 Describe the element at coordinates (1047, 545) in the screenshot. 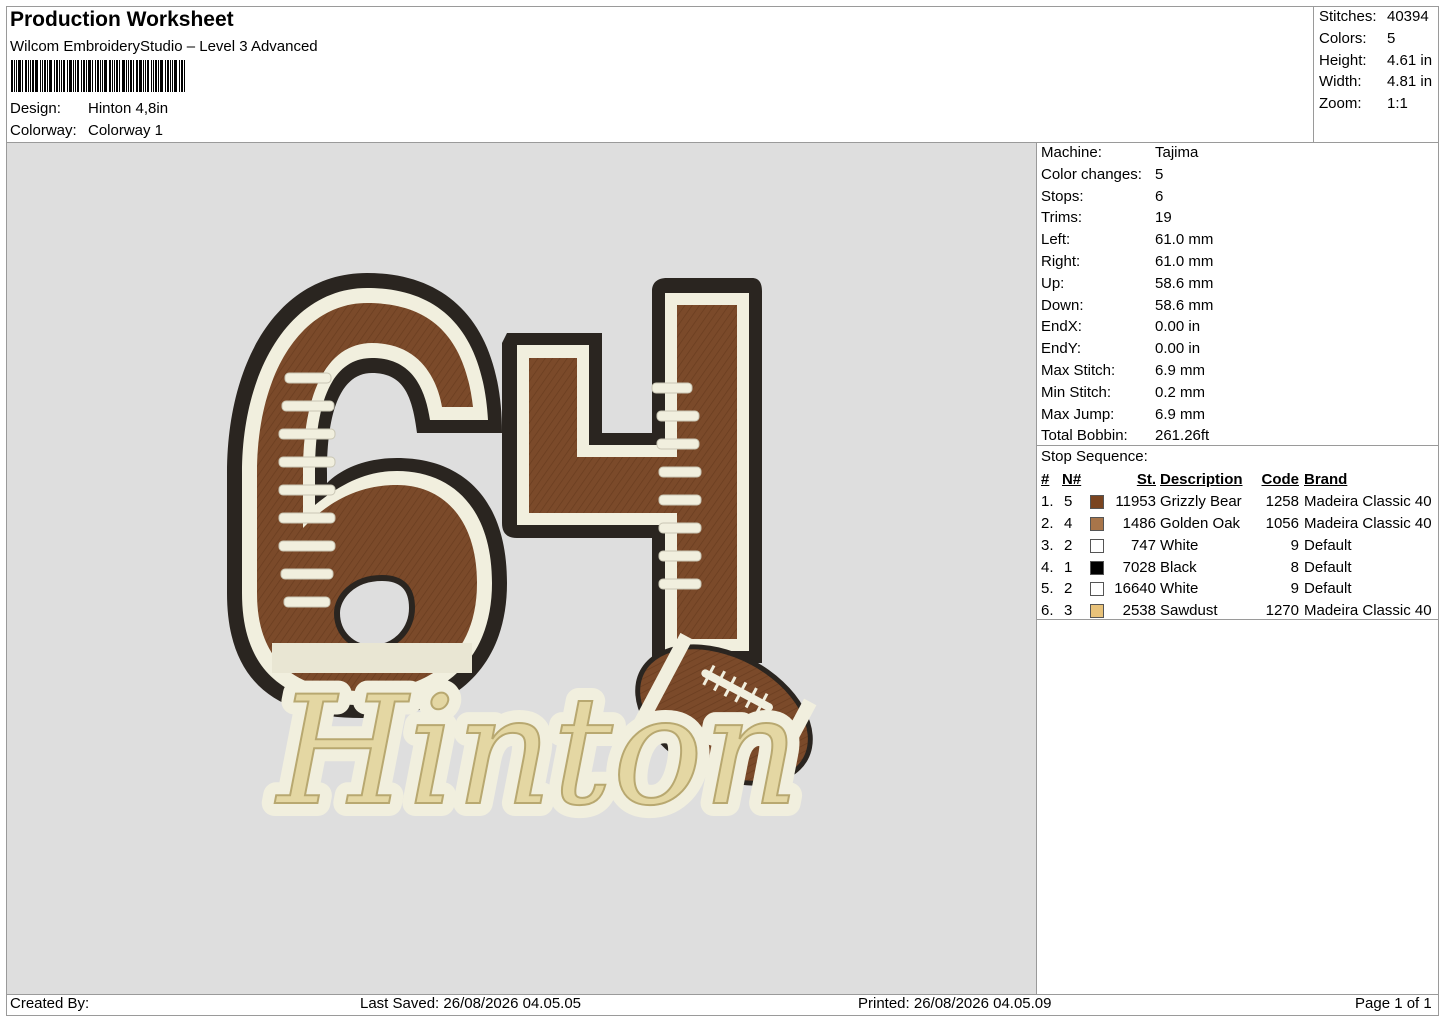

I see `row-number: 3.` at that location.